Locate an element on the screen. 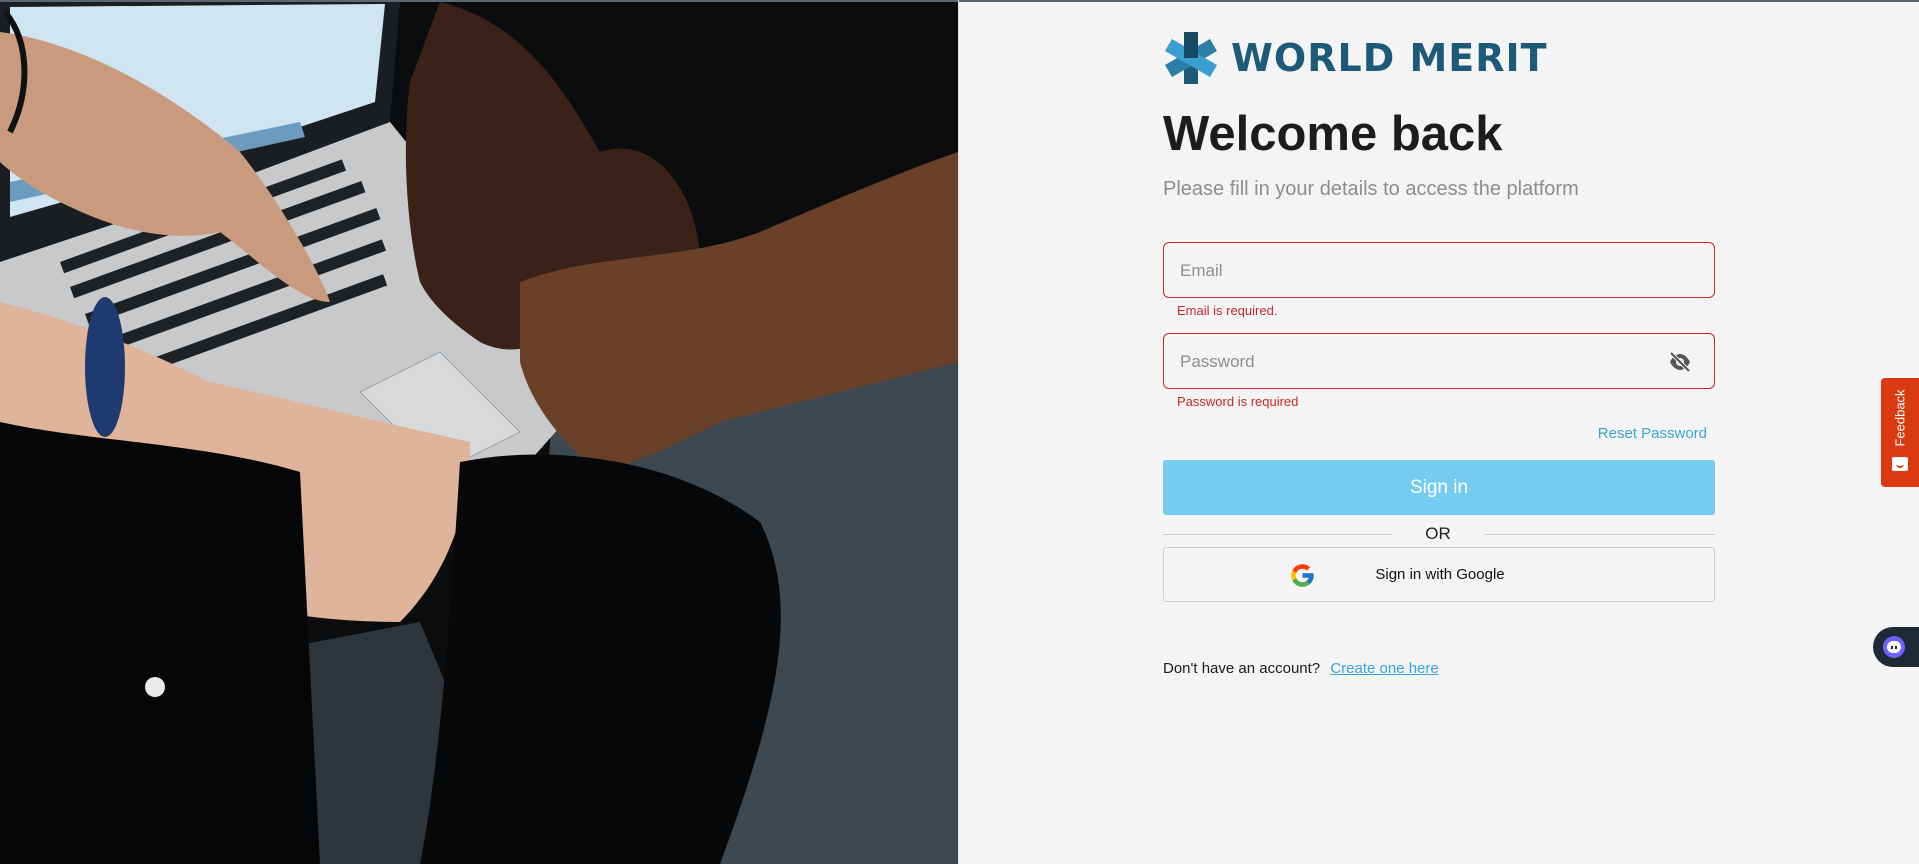 This screenshot has height=864, width=1919. email-input is located at coordinates (1420, 271).